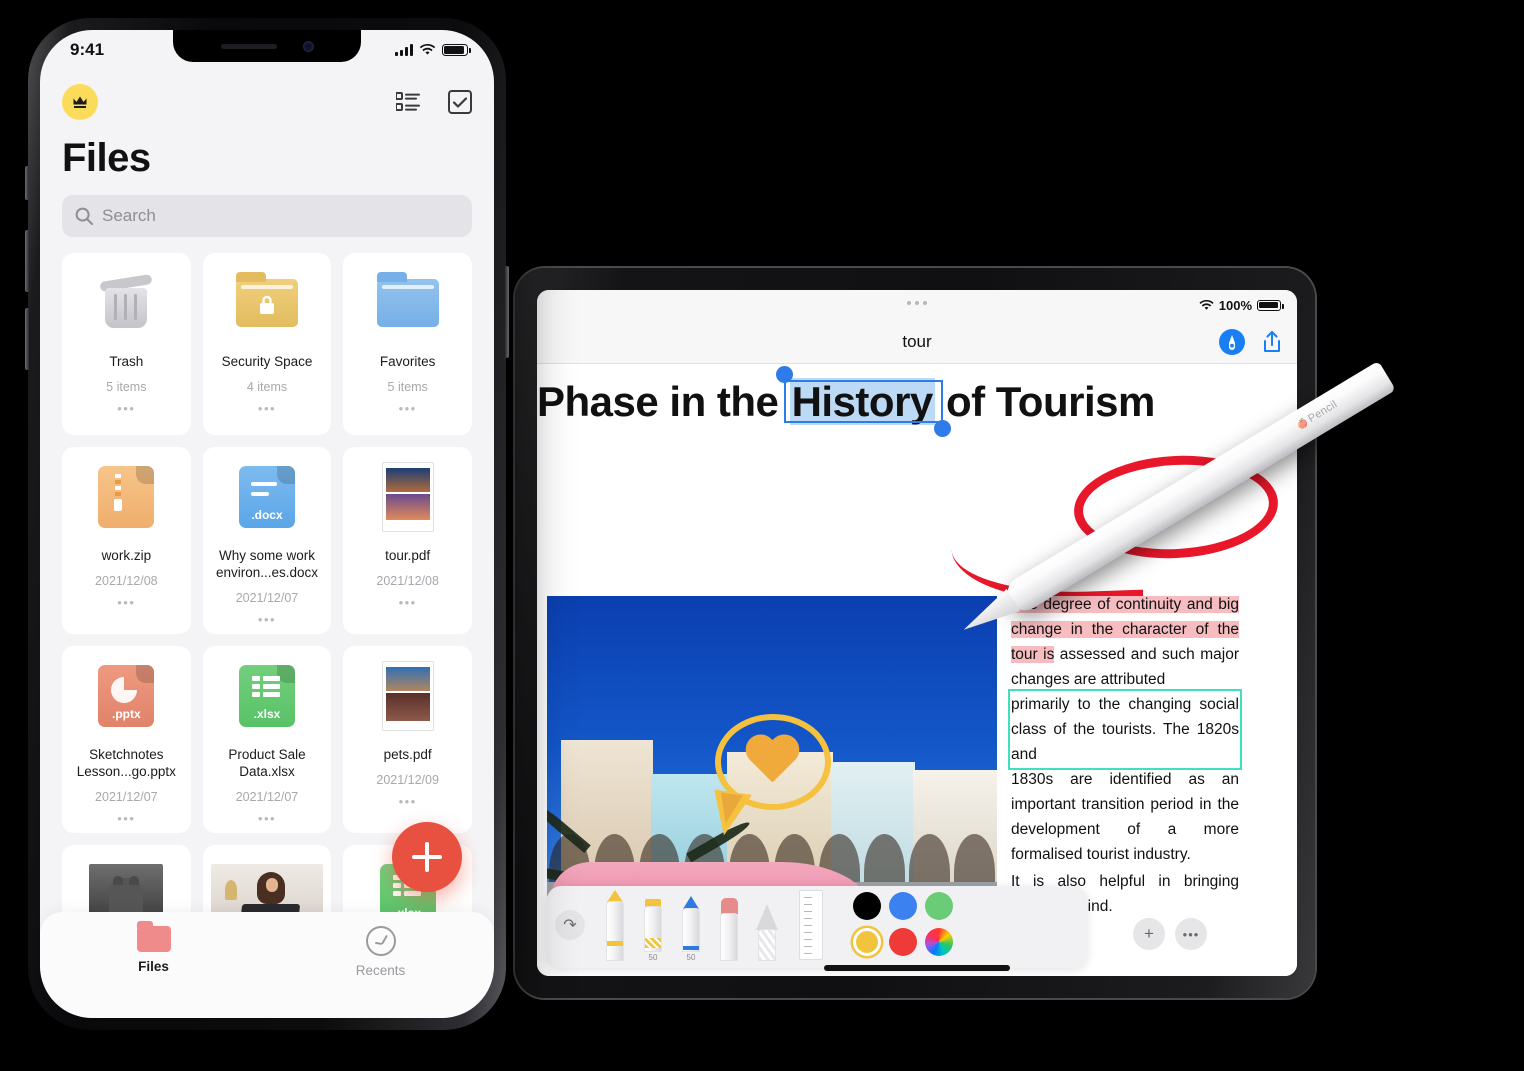  I want to click on document-title: tour, so click(917, 341).